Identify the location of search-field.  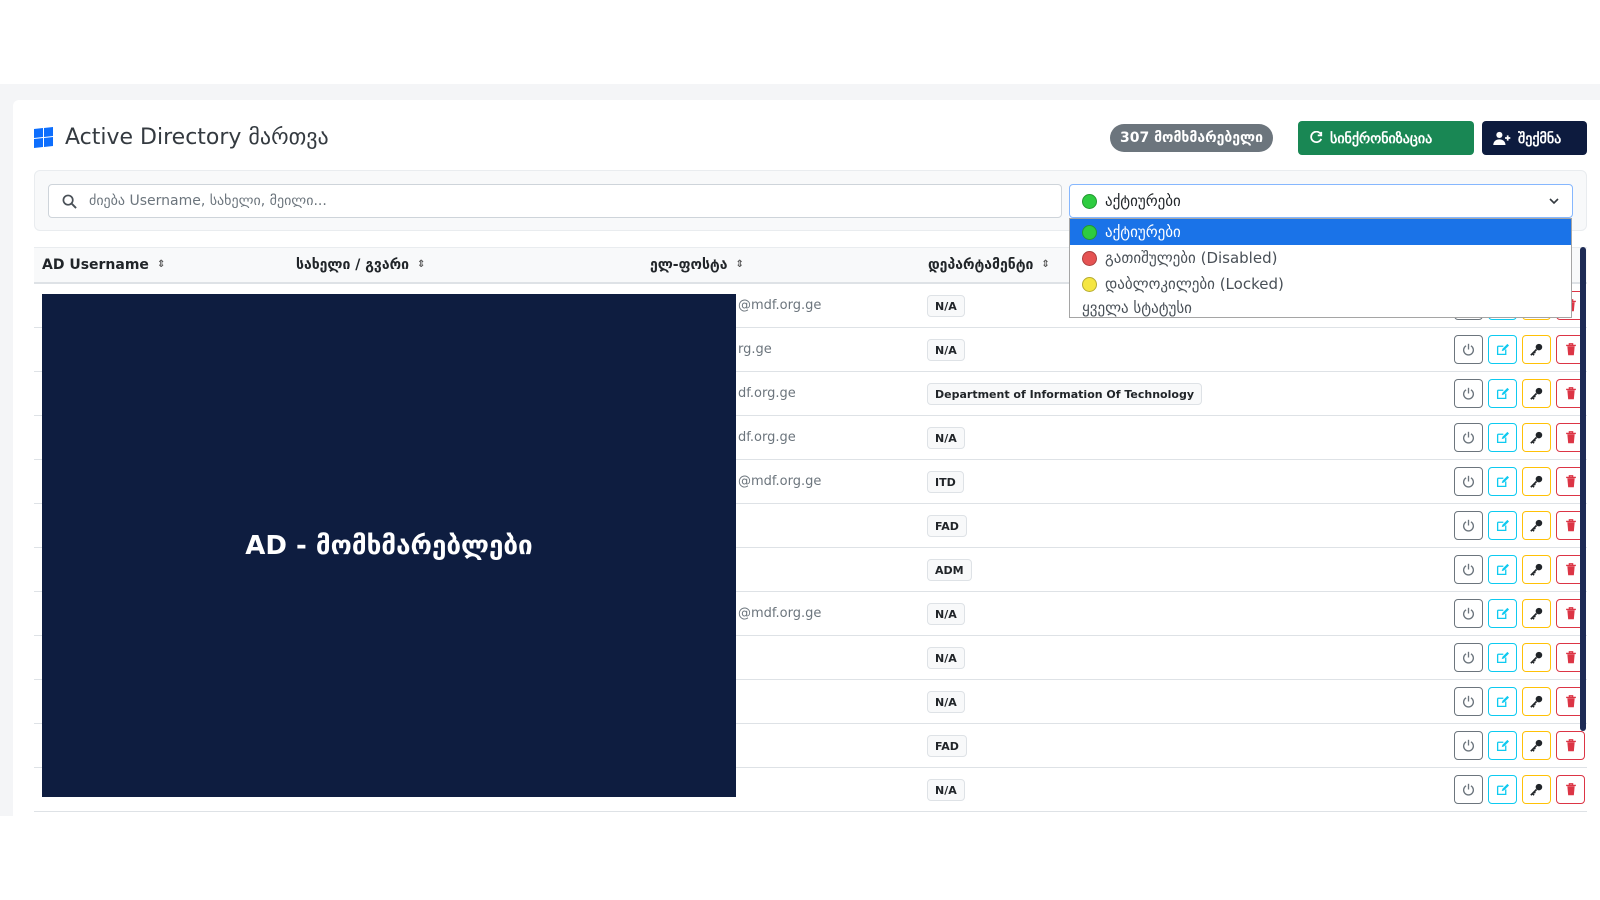
(555, 201).